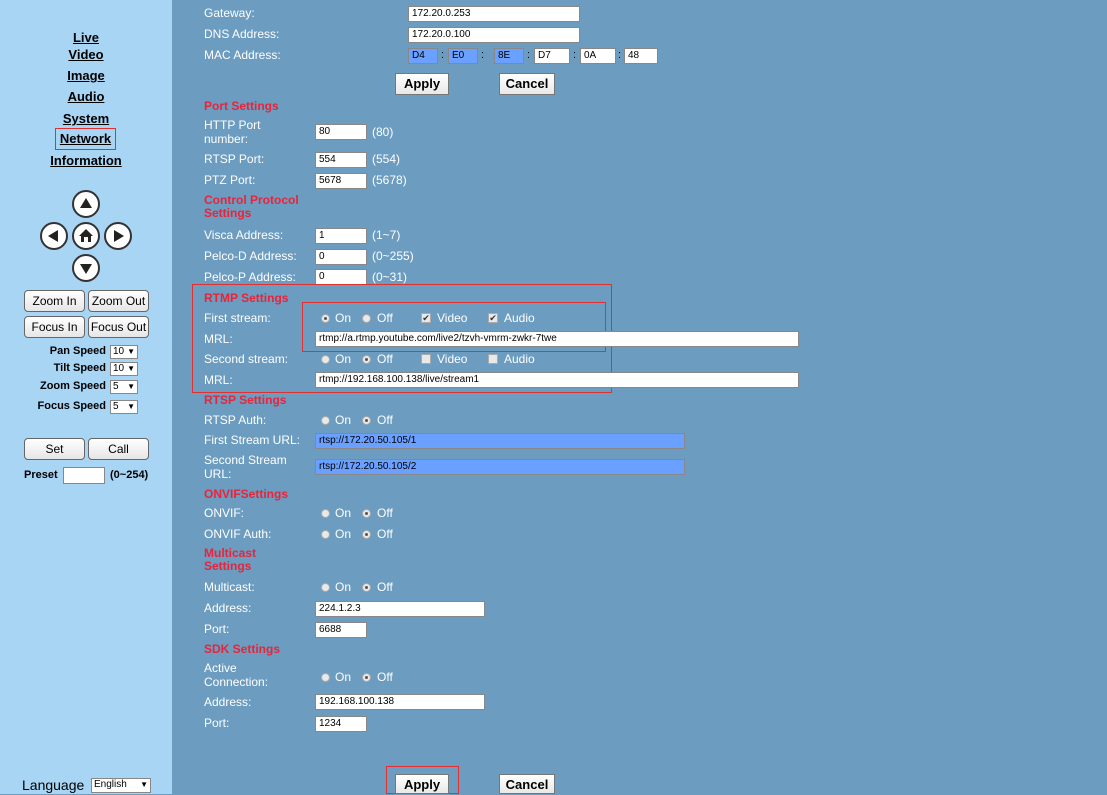 Image resolution: width=1107 pixels, height=795 pixels. Describe the element at coordinates (235, 420) in the screenshot. I see `rtsp-auth-label: RTSP Auth:` at that location.